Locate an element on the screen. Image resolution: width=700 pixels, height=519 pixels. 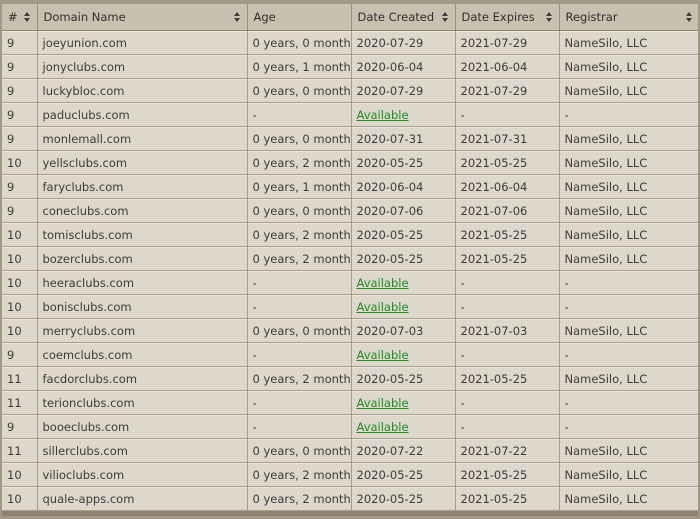
cell-date-created: 2020-07-31 is located at coordinates (403, 138).